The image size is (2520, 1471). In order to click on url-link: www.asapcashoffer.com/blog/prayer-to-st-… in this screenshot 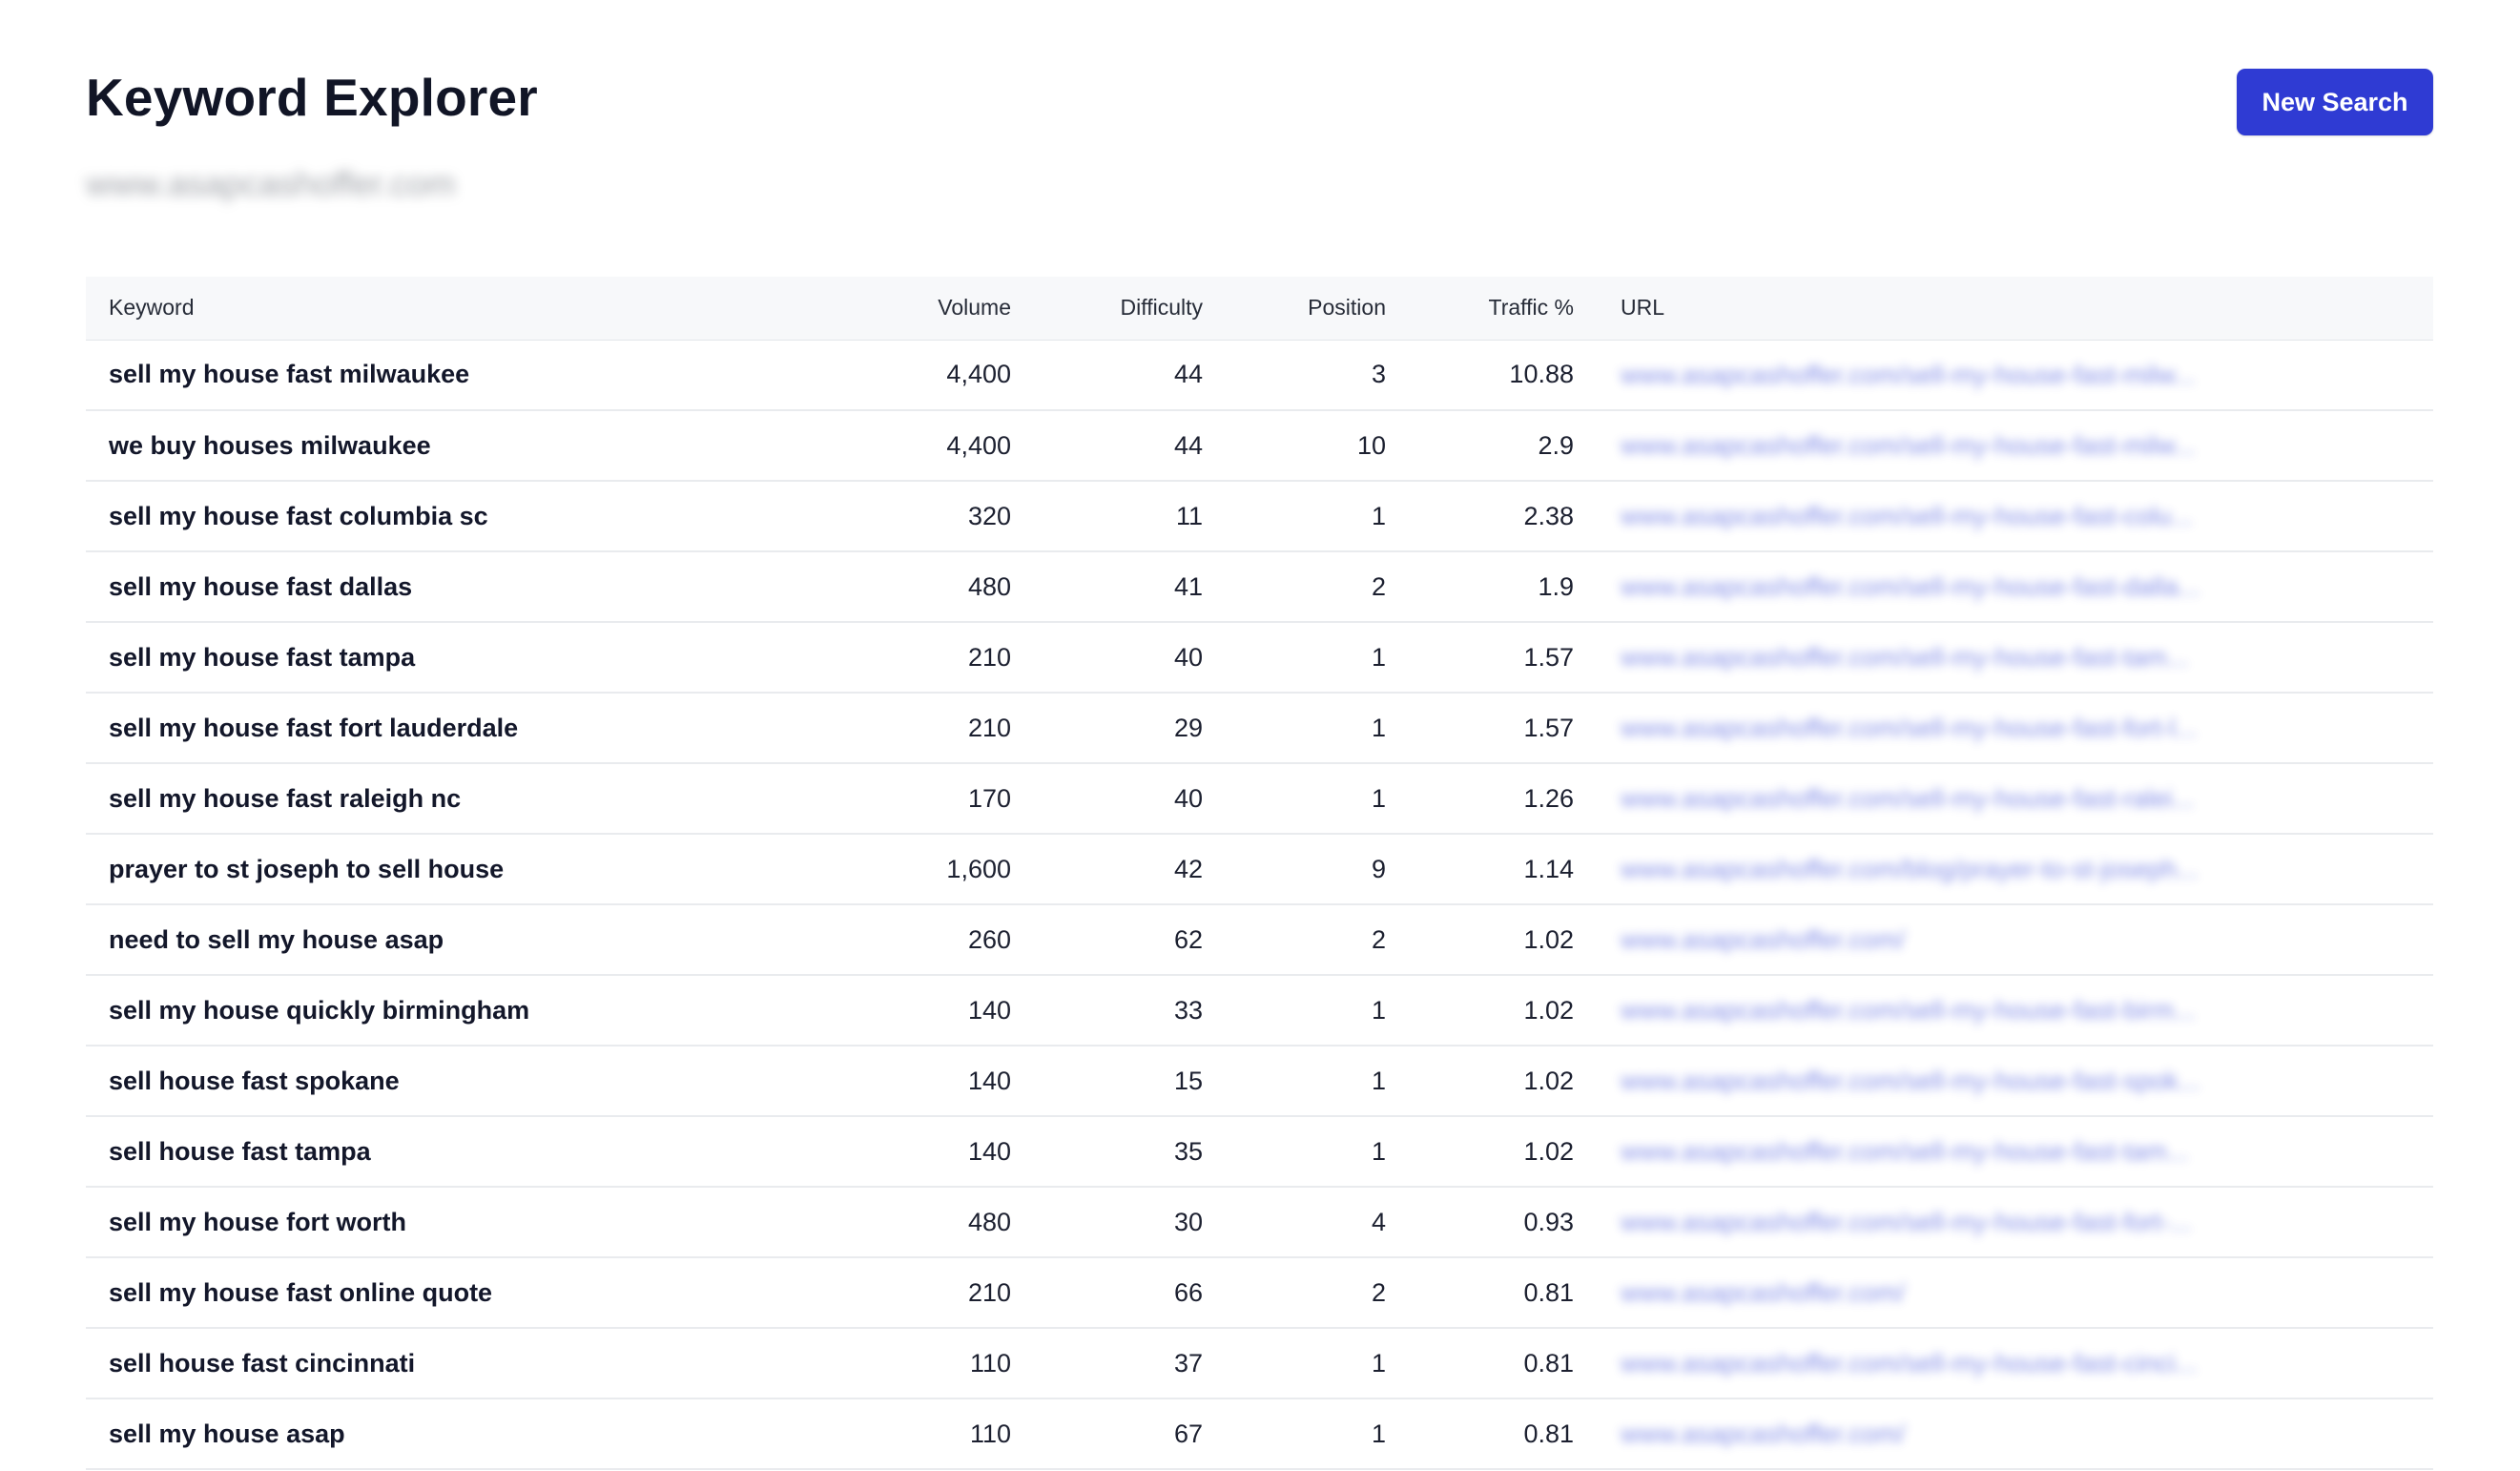, I will do `click(1910, 869)`.